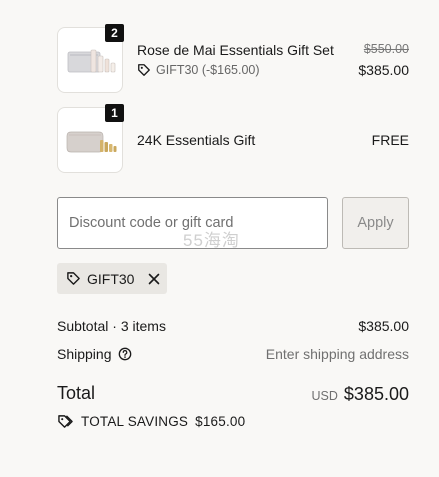  I want to click on question-circle-icon, so click(125, 354).